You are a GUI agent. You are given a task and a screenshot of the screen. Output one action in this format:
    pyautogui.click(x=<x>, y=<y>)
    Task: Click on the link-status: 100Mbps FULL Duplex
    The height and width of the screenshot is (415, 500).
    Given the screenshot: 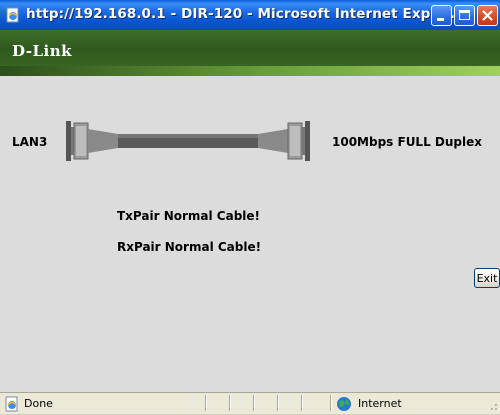 What is the action you would take?
    pyautogui.click(x=407, y=142)
    